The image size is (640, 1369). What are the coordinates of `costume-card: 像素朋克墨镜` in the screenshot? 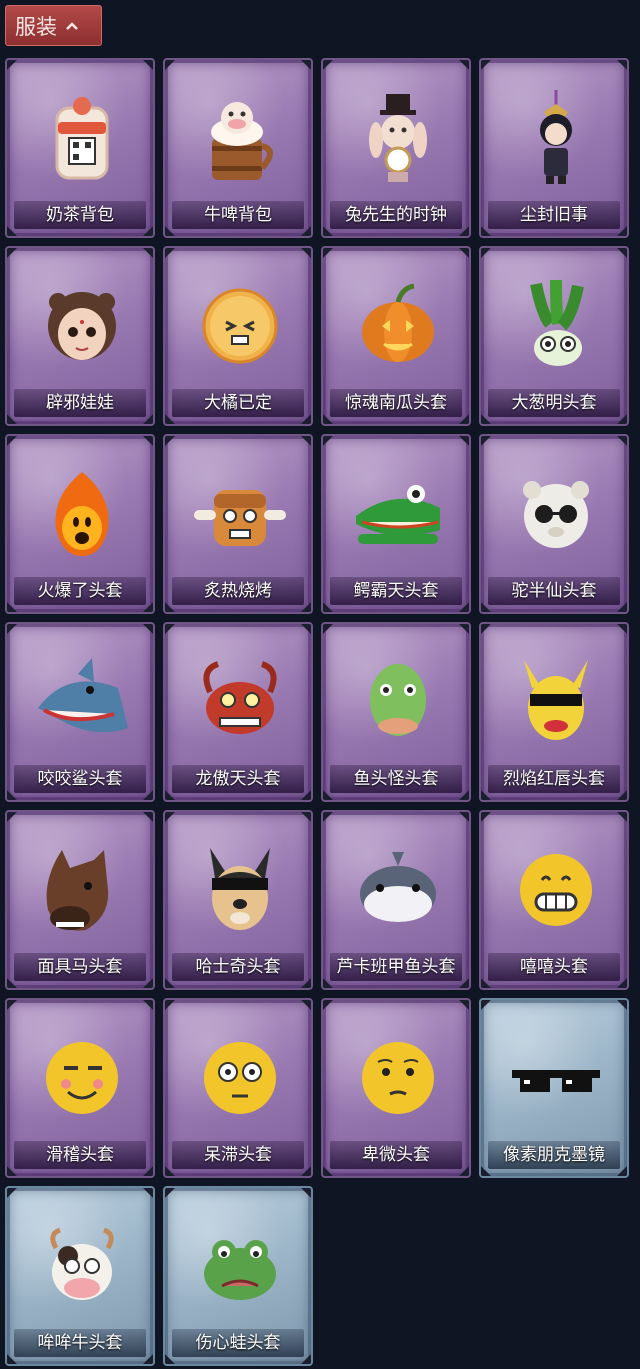 It's located at (554, 1088).